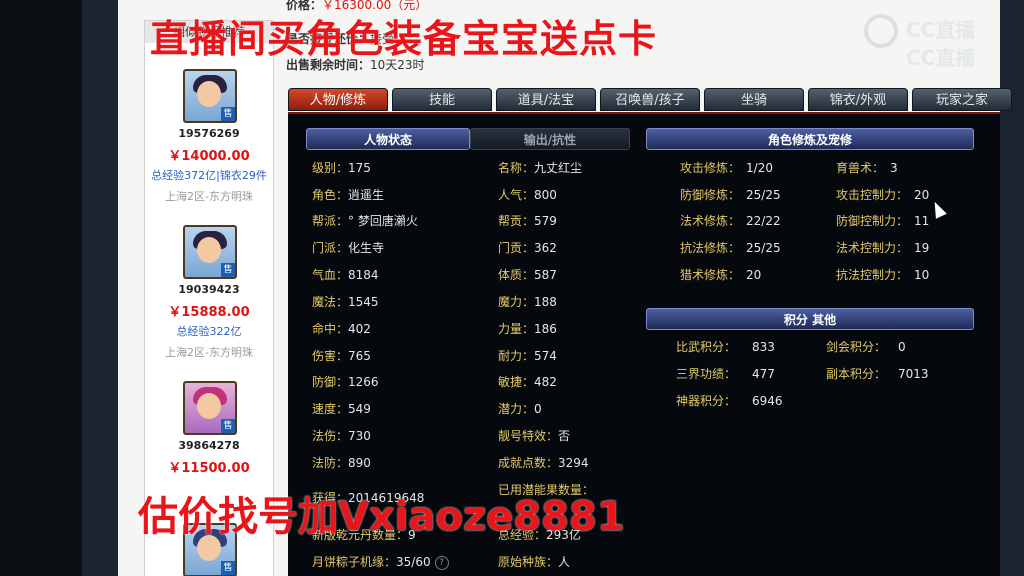 Image resolution: width=1024 pixels, height=576 pixels. I want to click on item-exp: 总经验322亿, so click(209, 331).